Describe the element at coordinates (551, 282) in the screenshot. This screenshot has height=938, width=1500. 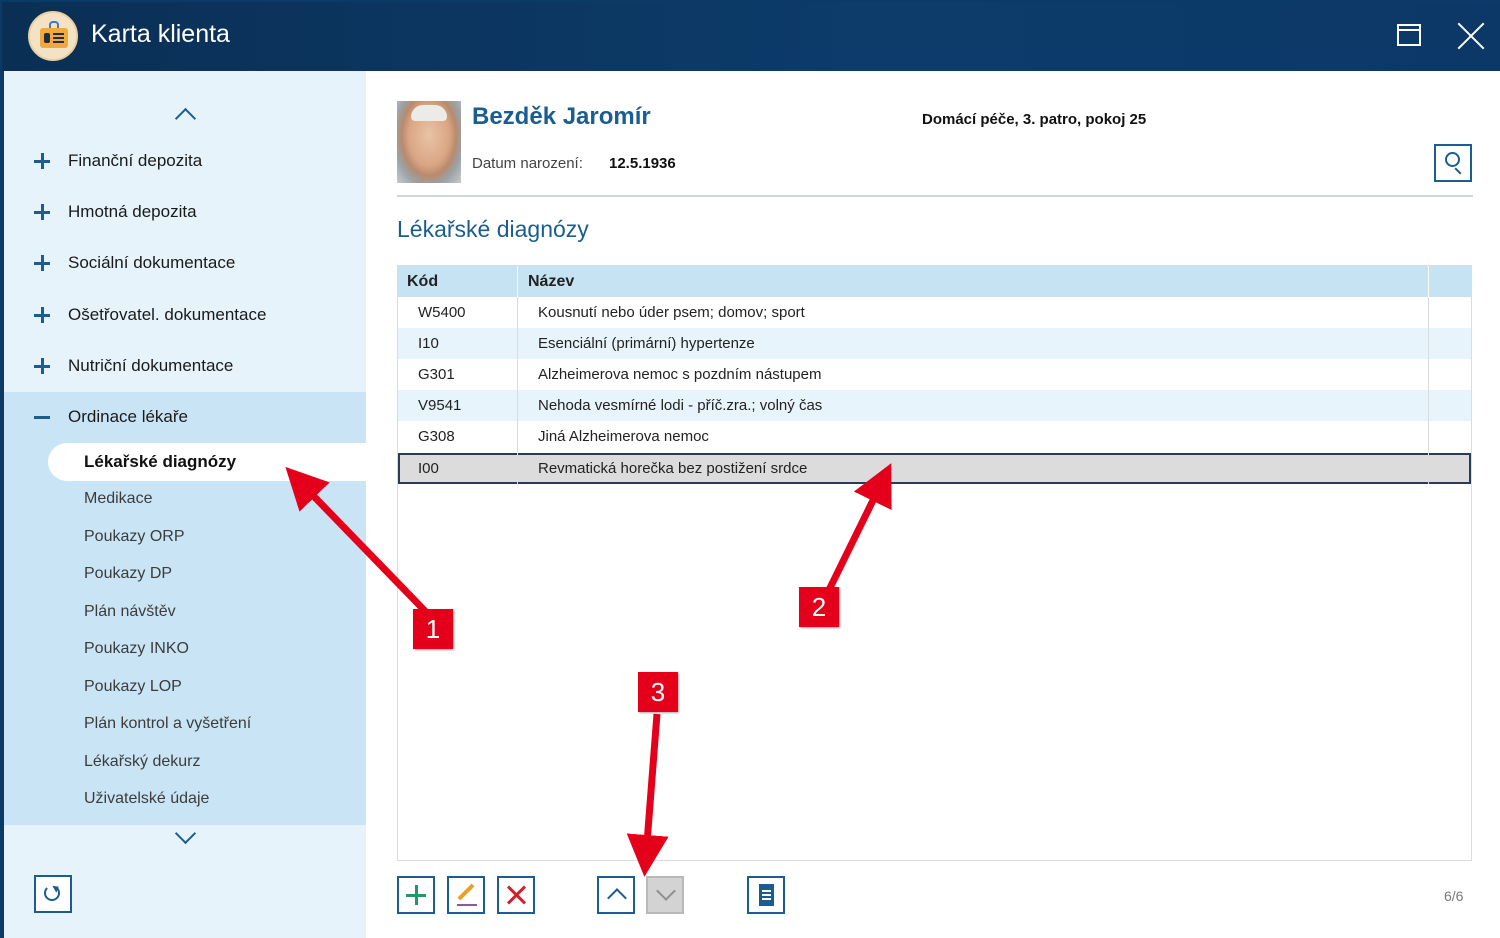
I see `column-header-name: Název` at that location.